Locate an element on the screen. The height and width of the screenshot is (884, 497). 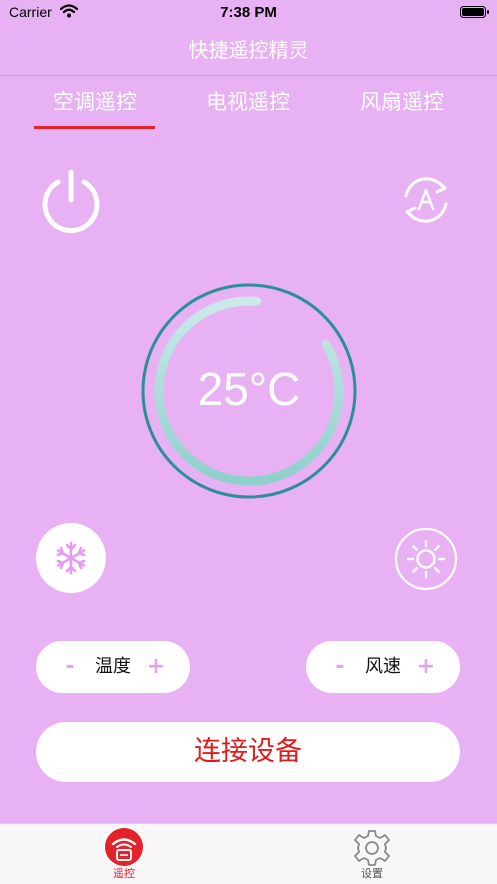
connect-device-button: 连接设备 is located at coordinates (248, 752).